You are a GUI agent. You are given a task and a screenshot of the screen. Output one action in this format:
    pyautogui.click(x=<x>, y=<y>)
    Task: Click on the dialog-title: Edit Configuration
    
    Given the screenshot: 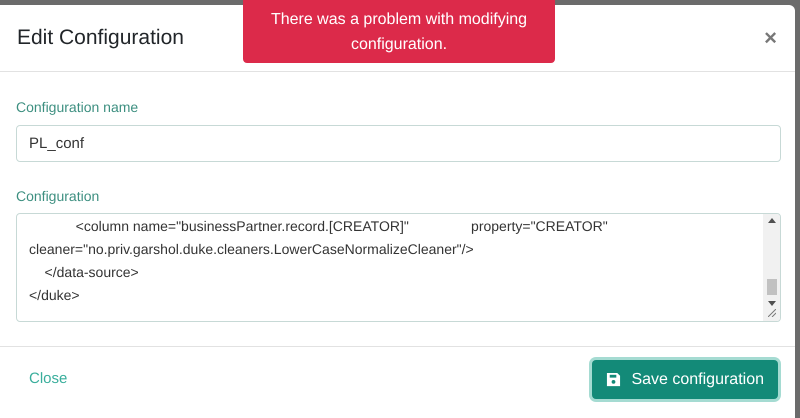 What is the action you would take?
    pyautogui.click(x=100, y=38)
    